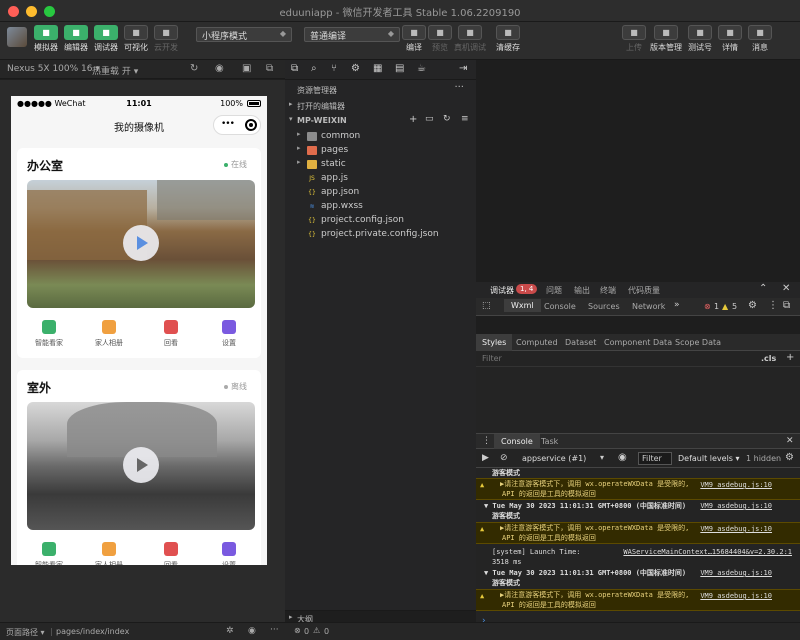  Describe the element at coordinates (760, 39) in the screenshot. I see `toolbar-button-bell: ■ 消息` at that location.